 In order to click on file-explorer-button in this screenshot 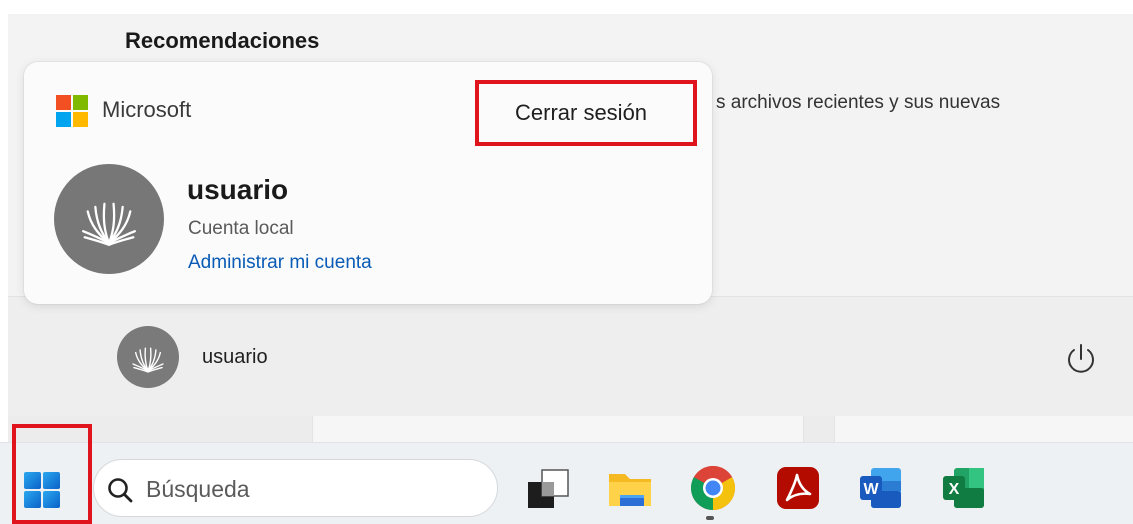, I will do `click(630, 488)`.